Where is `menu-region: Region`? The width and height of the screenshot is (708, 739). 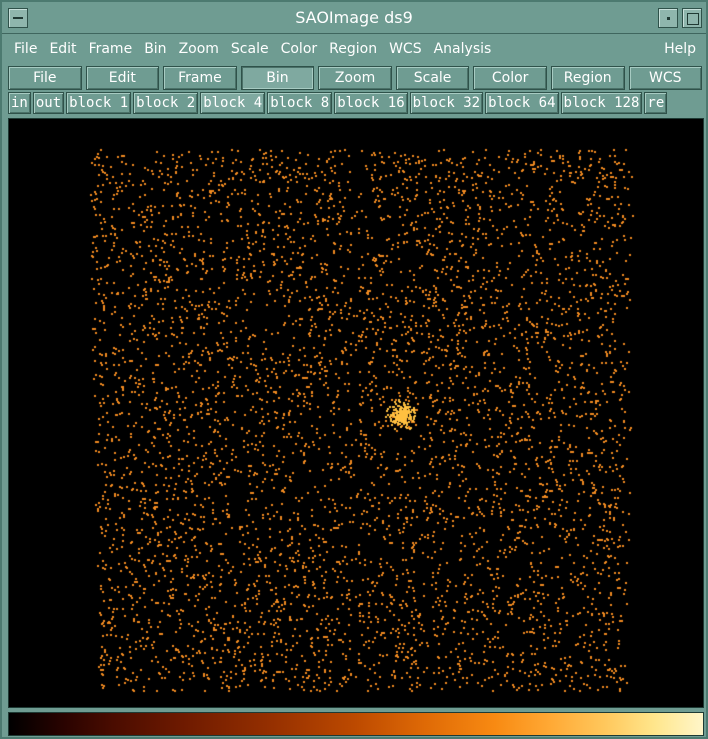
menu-region: Region is located at coordinates (353, 49).